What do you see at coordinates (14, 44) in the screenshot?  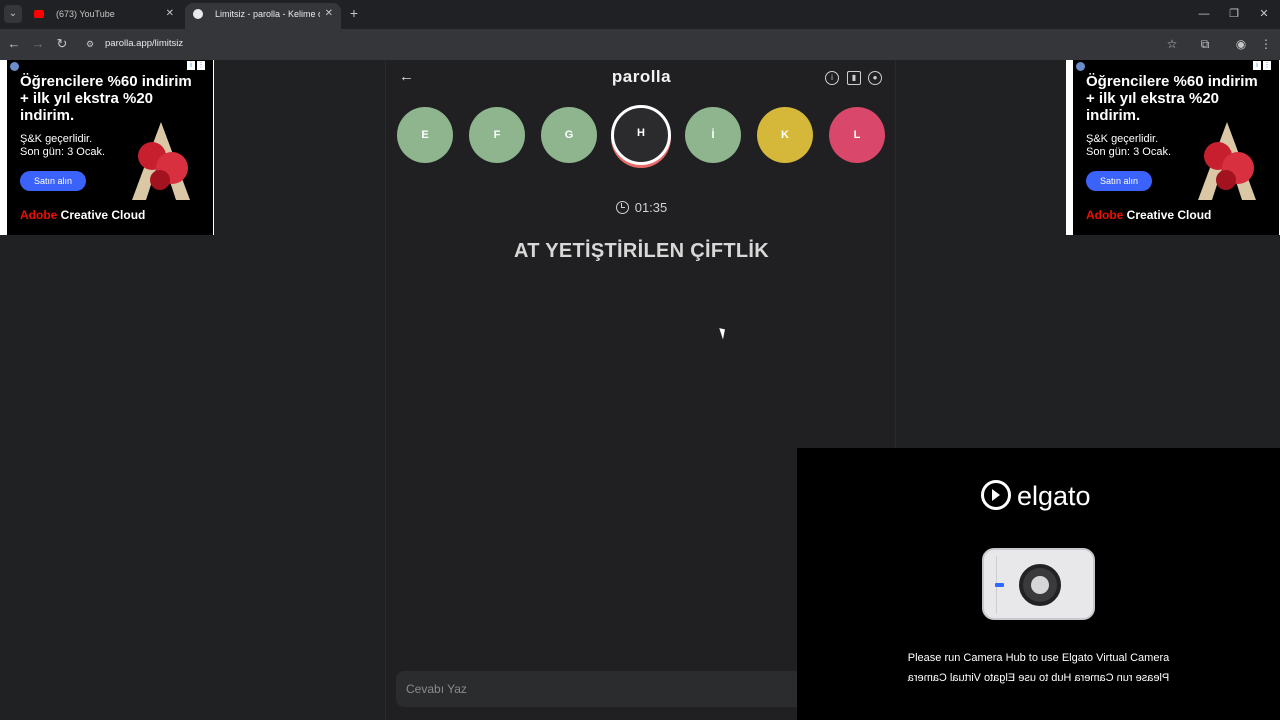 I see `back-arrow-icon: ←` at bounding box center [14, 44].